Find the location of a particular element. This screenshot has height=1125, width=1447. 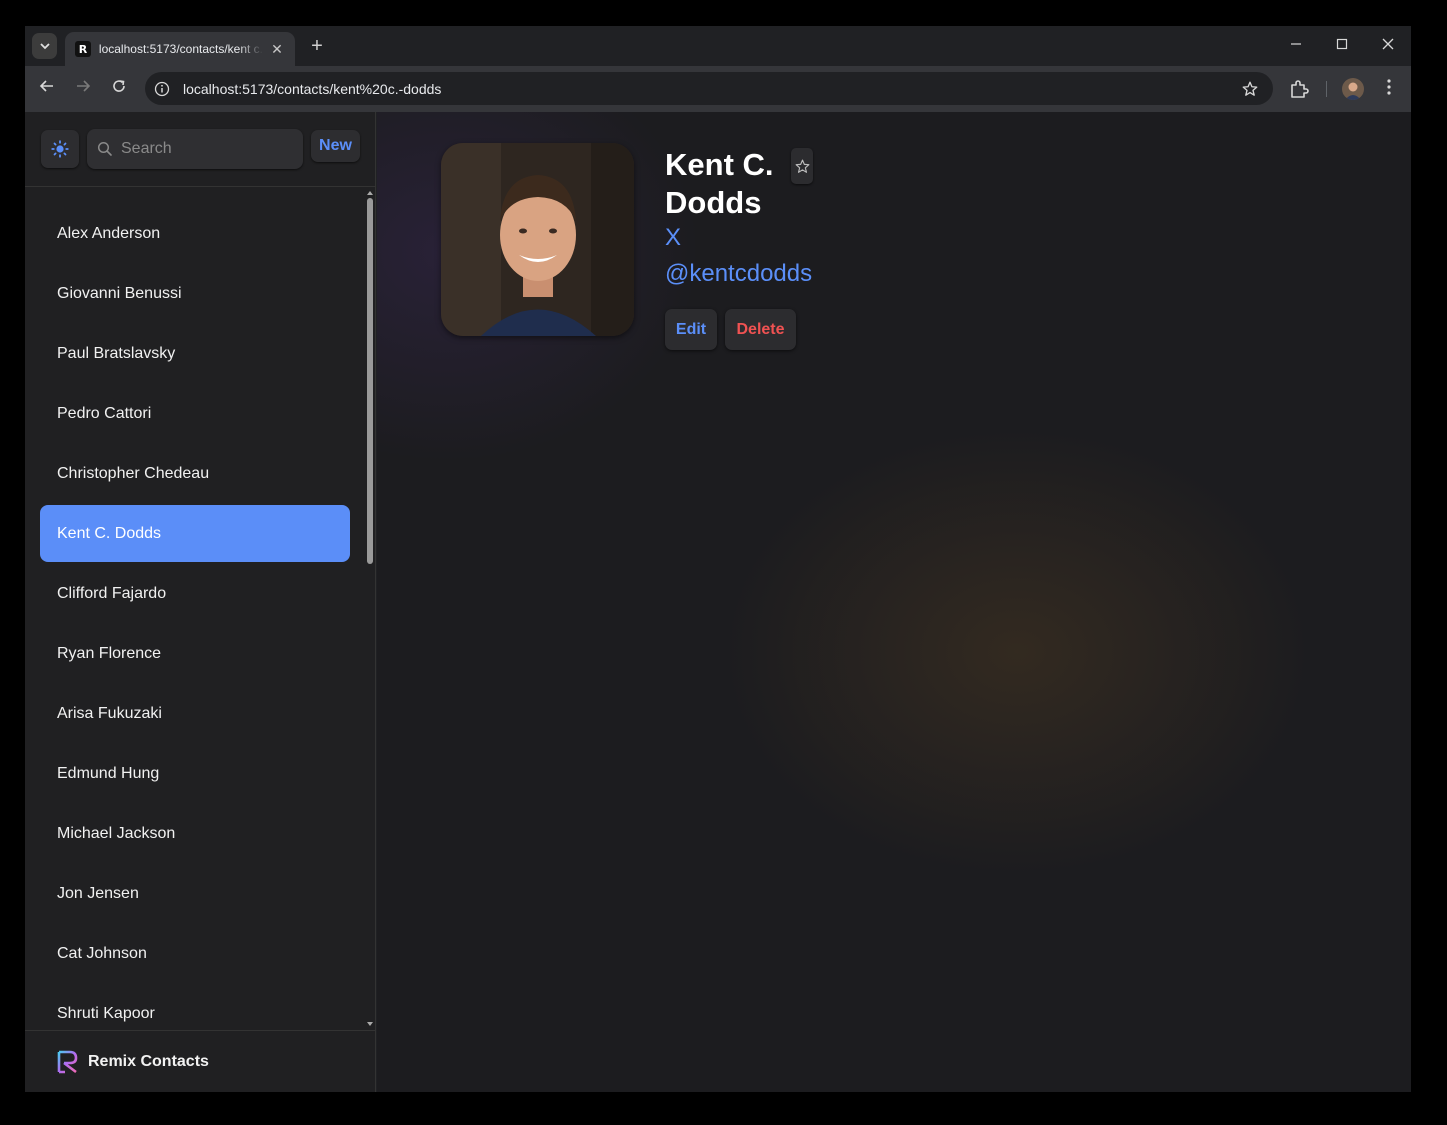

kebab-menu-icon is located at coordinates (1389, 87).